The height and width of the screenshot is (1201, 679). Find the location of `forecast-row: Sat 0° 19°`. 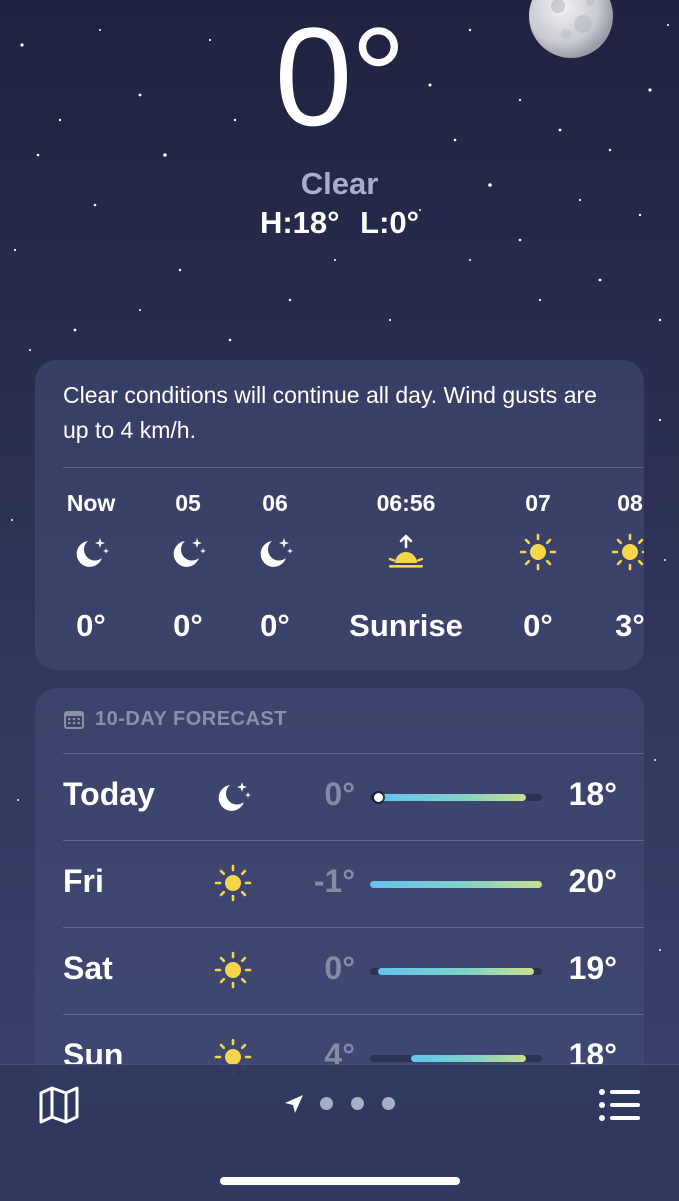

forecast-row: Sat 0° 19° is located at coordinates (339, 971).